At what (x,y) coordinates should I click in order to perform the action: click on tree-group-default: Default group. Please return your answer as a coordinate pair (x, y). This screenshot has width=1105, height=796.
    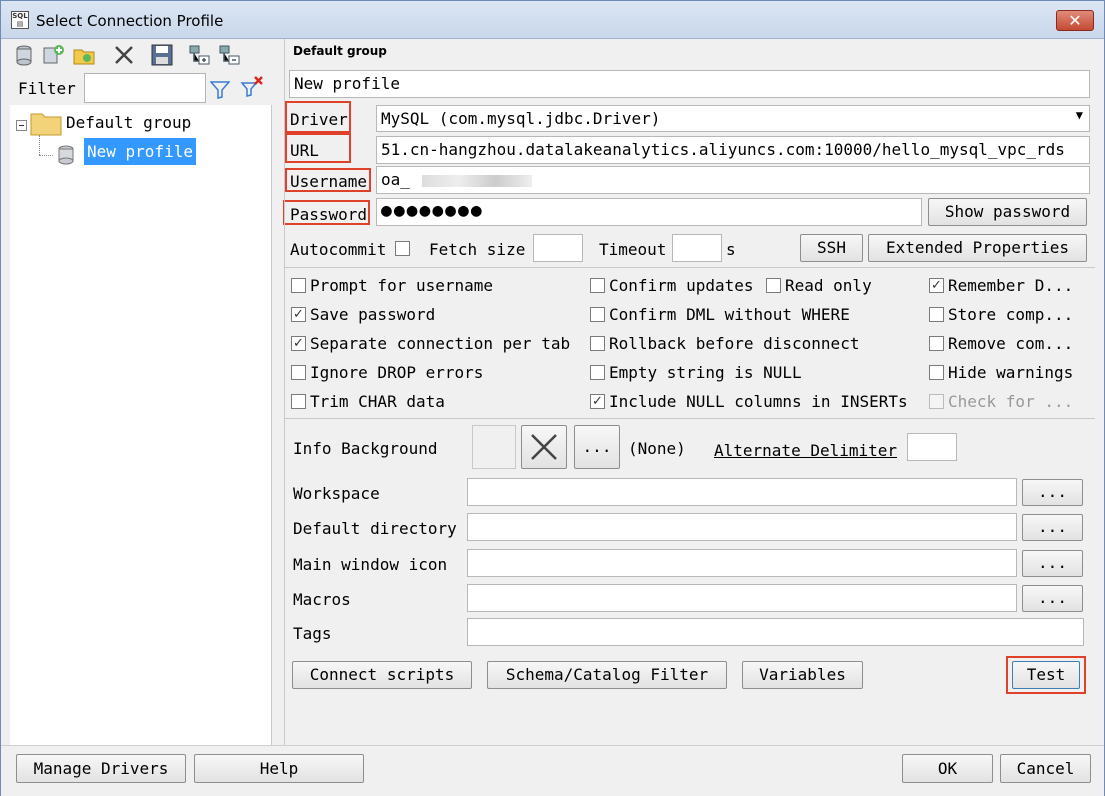
    Looking at the image, I should click on (128, 122).